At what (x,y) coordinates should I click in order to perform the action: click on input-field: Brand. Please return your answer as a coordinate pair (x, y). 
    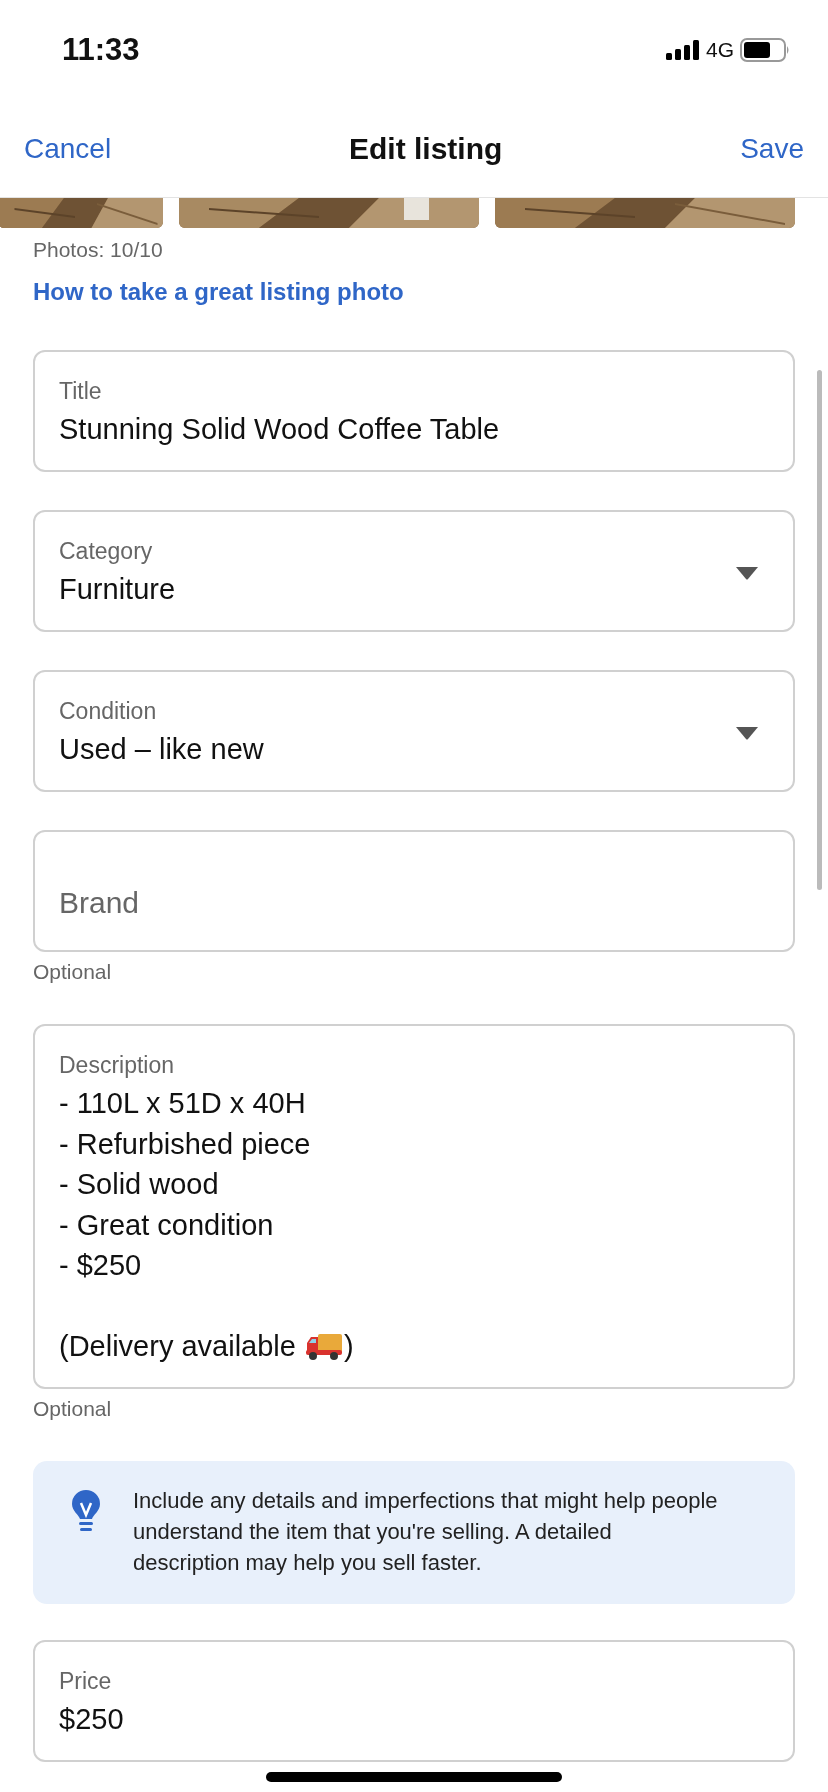
    Looking at the image, I should click on (414, 891).